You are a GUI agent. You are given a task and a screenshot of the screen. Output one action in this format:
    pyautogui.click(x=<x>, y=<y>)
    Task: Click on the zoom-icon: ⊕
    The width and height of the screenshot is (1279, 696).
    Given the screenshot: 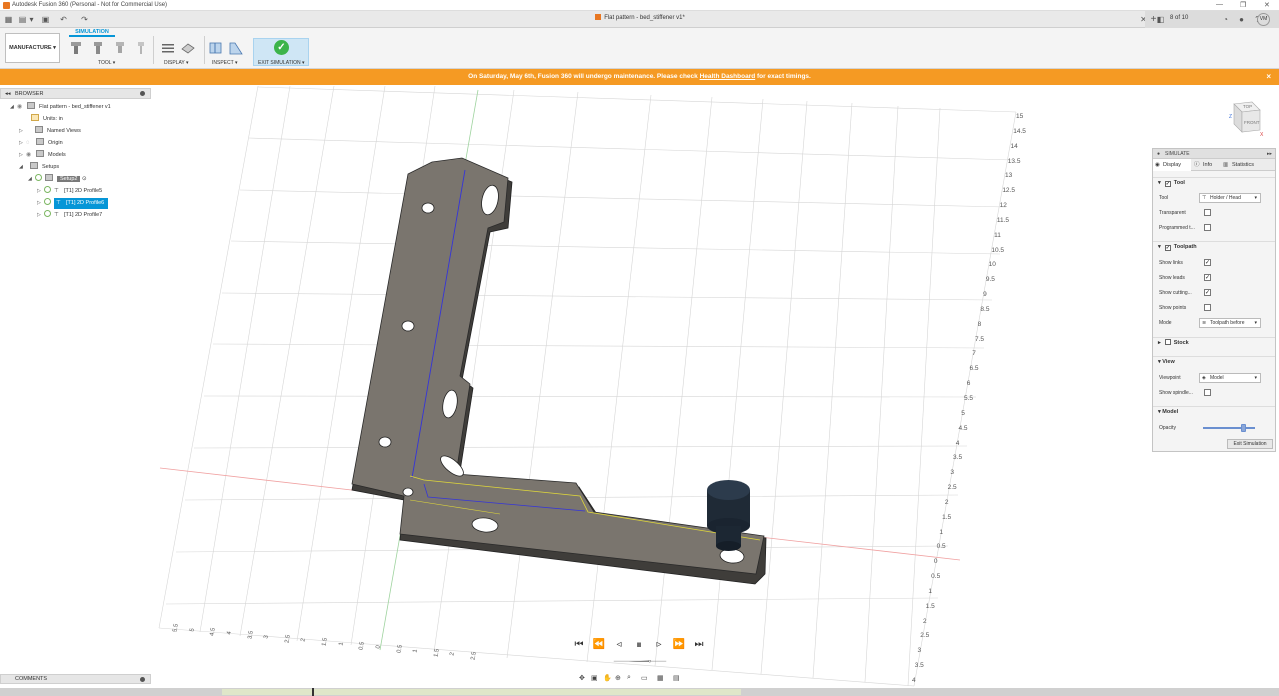 What is the action you would take?
    pyautogui.click(x=618, y=678)
    